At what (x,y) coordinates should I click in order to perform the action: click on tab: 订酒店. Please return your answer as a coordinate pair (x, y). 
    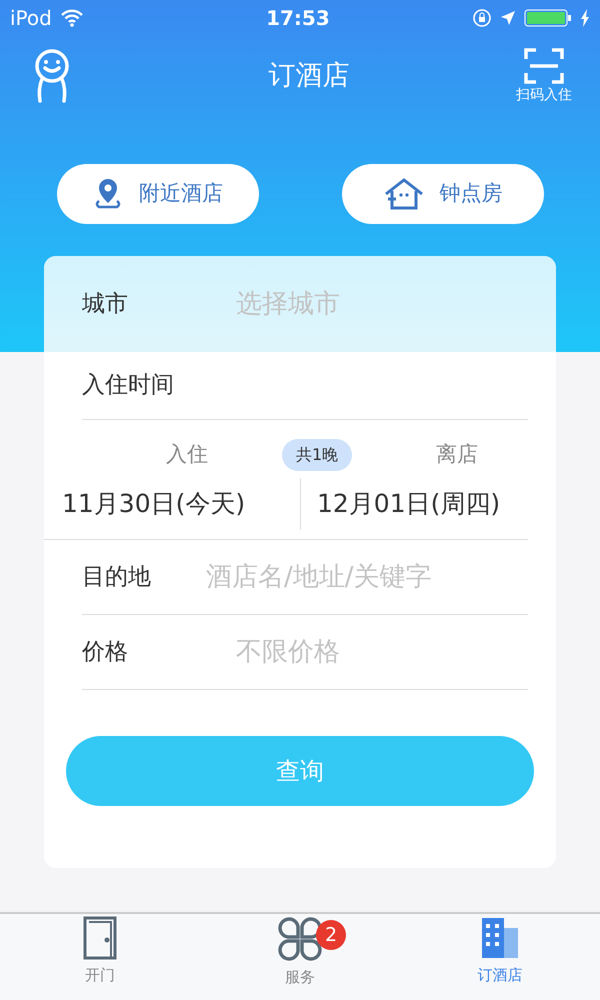
    Looking at the image, I should click on (500, 951).